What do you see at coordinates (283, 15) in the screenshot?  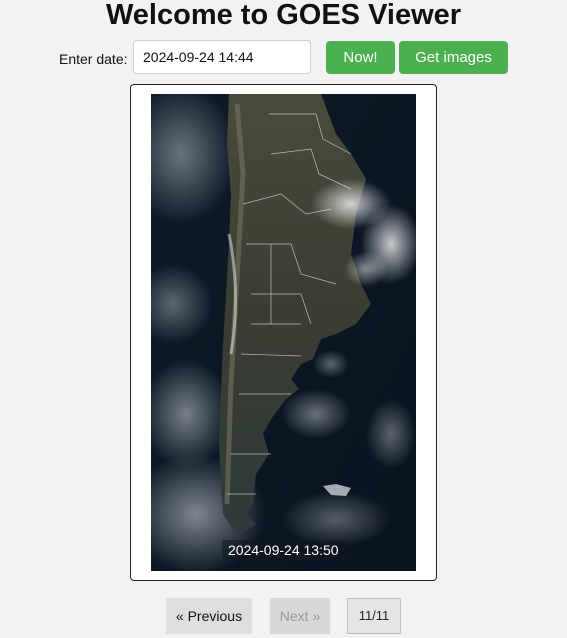 I see `page-title: Welcome to GOES Viewer` at bounding box center [283, 15].